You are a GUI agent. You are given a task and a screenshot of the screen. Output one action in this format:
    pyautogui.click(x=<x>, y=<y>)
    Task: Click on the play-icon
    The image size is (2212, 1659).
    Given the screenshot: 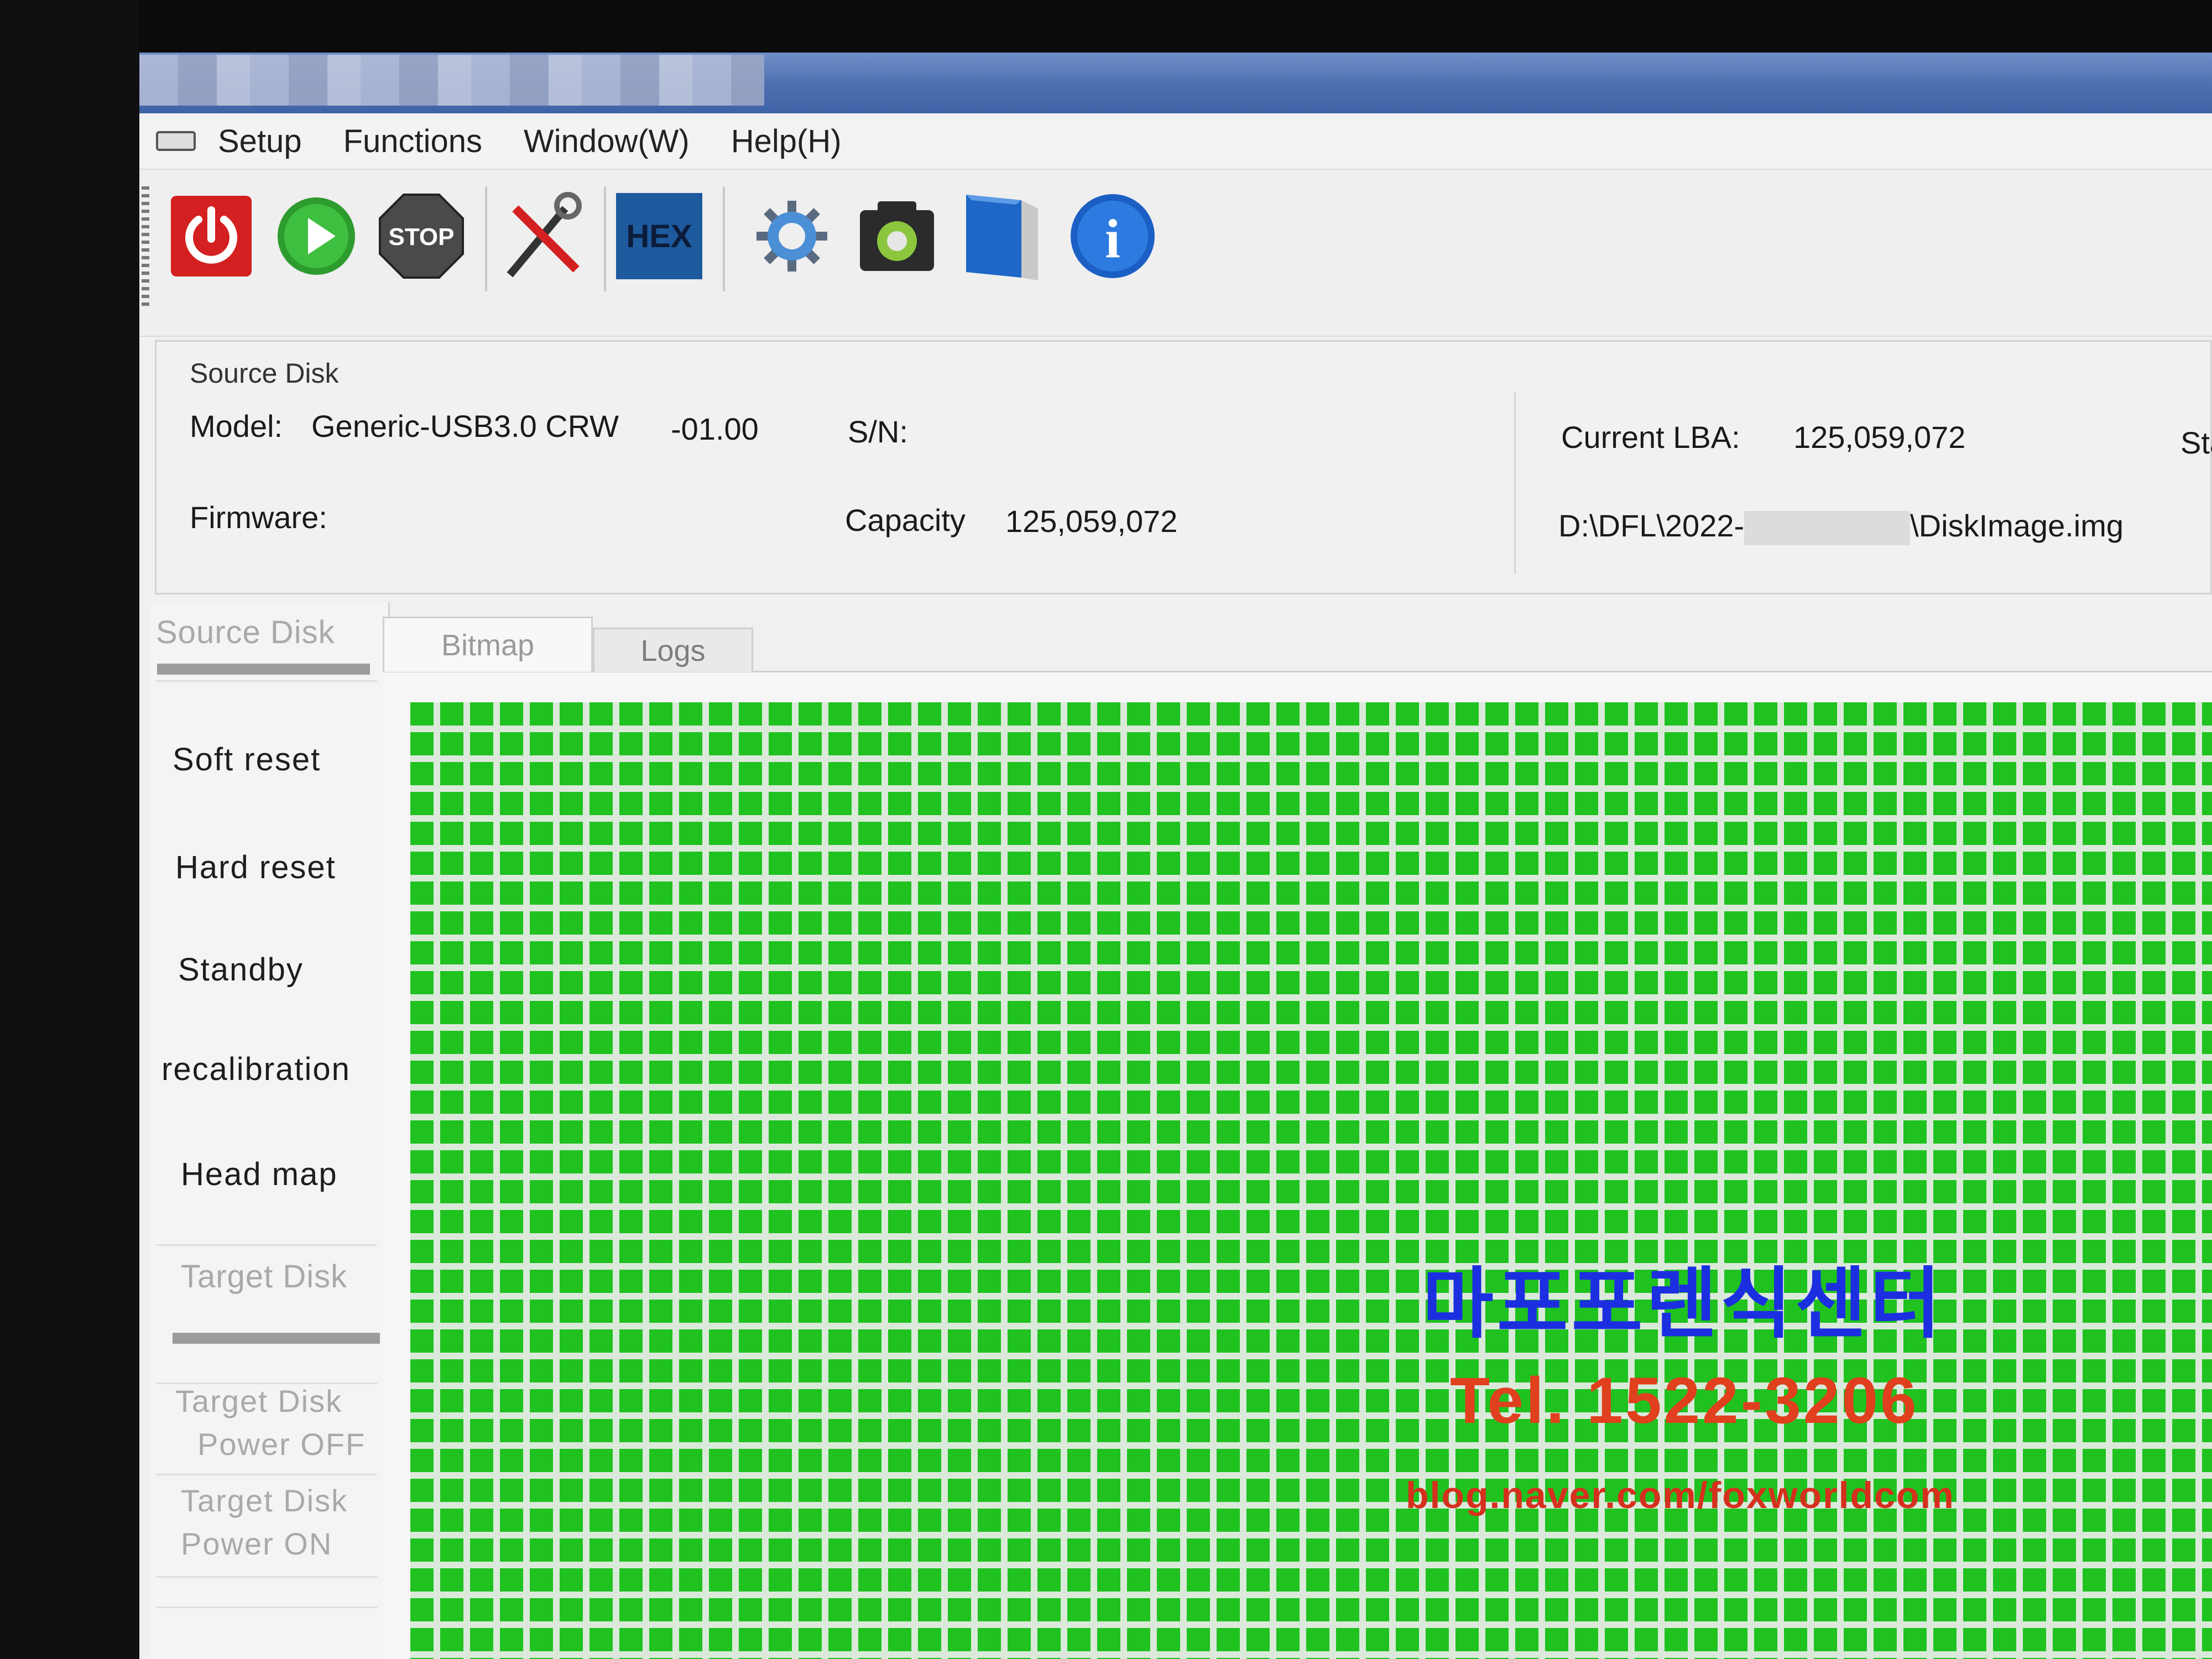 What is the action you would take?
    pyautogui.click(x=316, y=236)
    